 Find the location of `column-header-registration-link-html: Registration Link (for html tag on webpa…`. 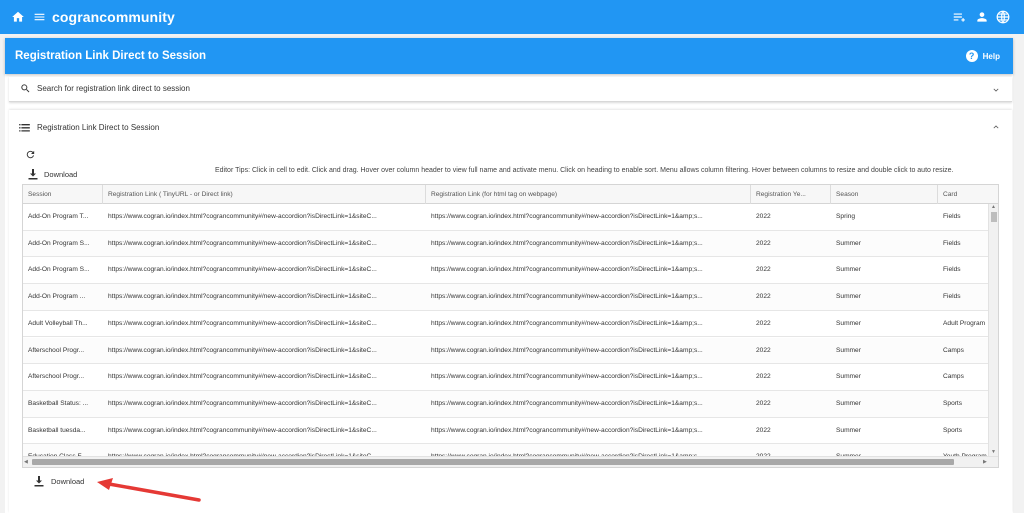

column-header-registration-link-html: Registration Link (for html tag on webpa… is located at coordinates (588, 194).